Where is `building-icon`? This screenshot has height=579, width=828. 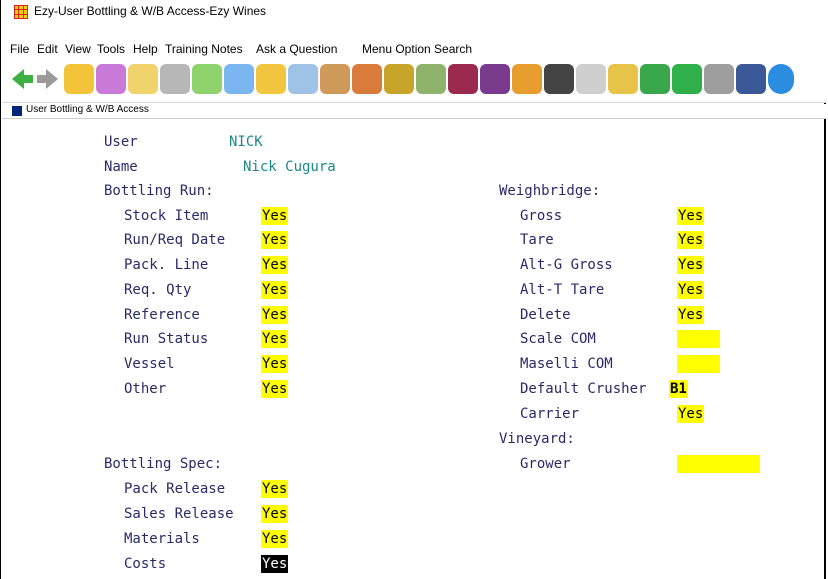
building-icon is located at coordinates (175, 79).